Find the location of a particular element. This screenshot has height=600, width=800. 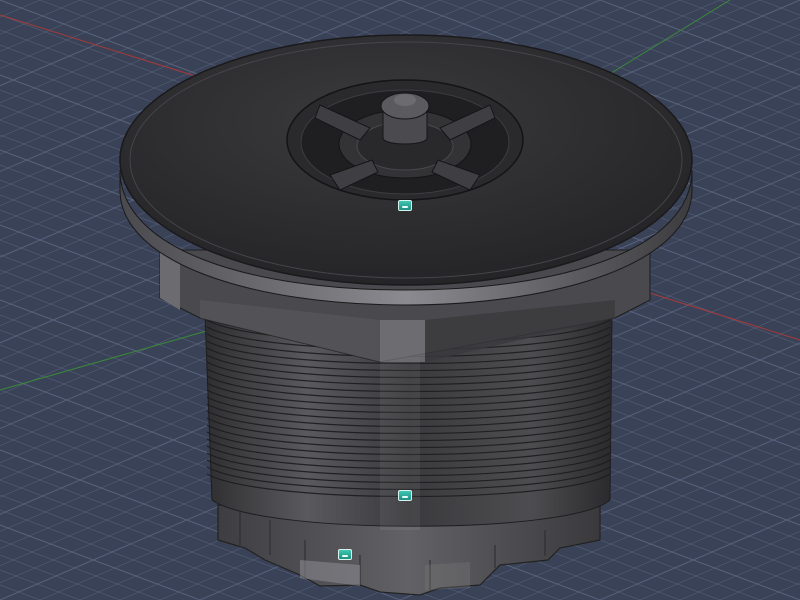

y-axis-line-top is located at coordinates (665, 40).